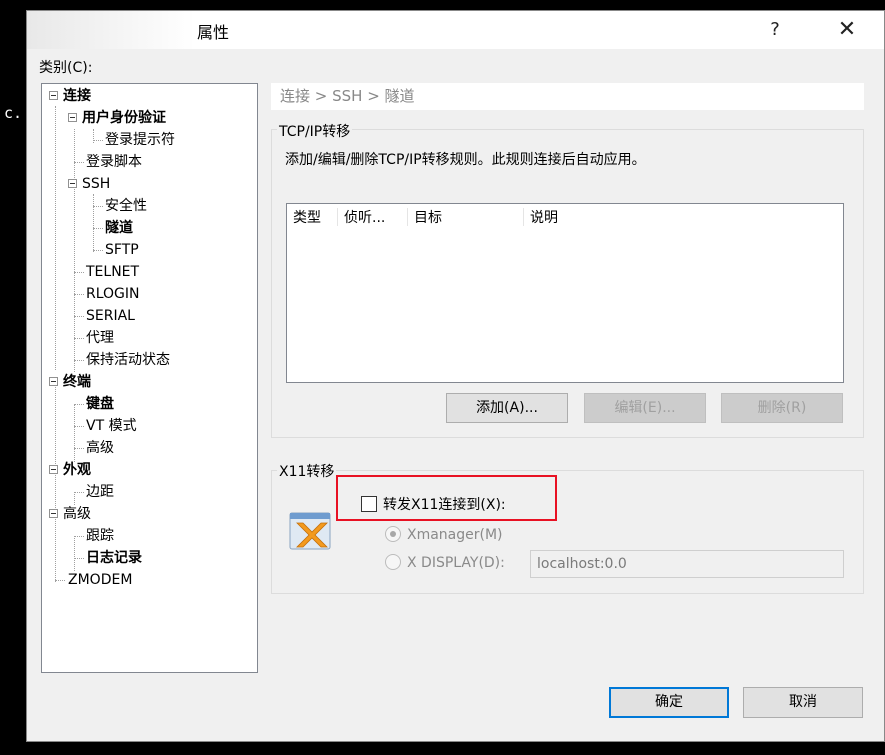 The image size is (885, 755). Describe the element at coordinates (446, 498) in the screenshot. I see `red-highlight-box` at that location.